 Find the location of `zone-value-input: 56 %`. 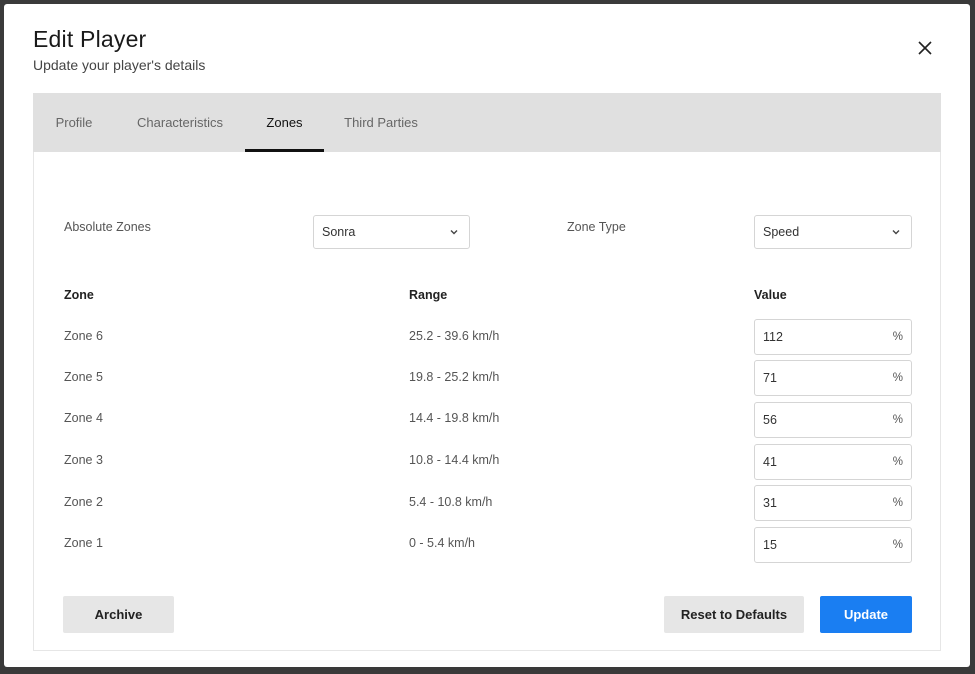

zone-value-input: 56 % is located at coordinates (833, 420).